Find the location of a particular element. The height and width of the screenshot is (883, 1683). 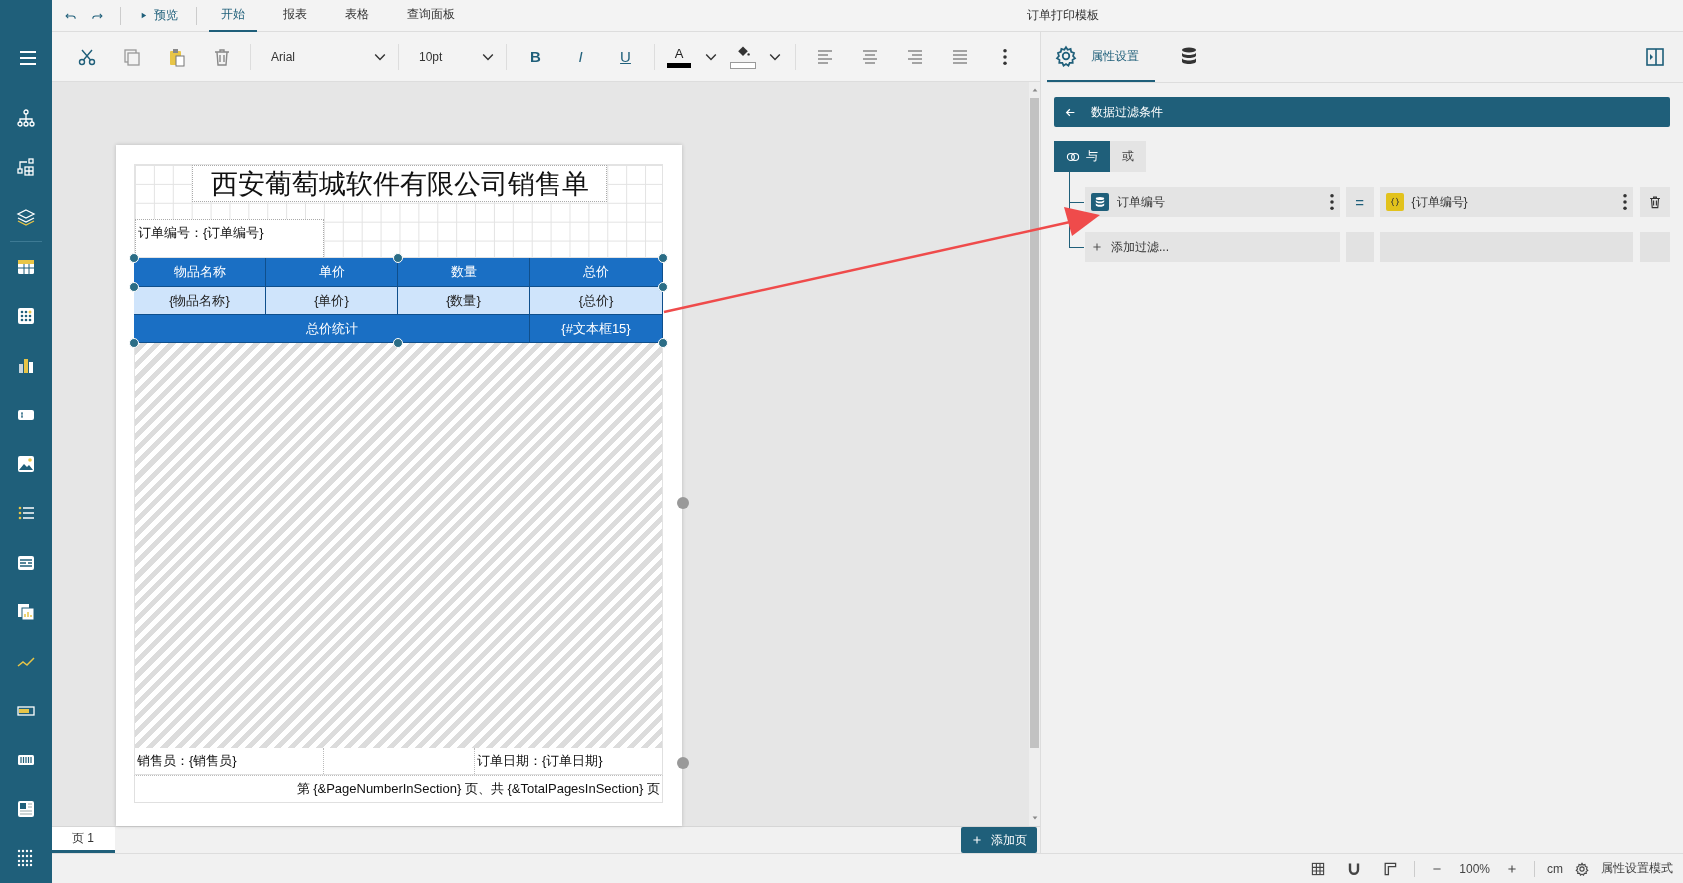

table-header: 总价 is located at coordinates (596, 272).